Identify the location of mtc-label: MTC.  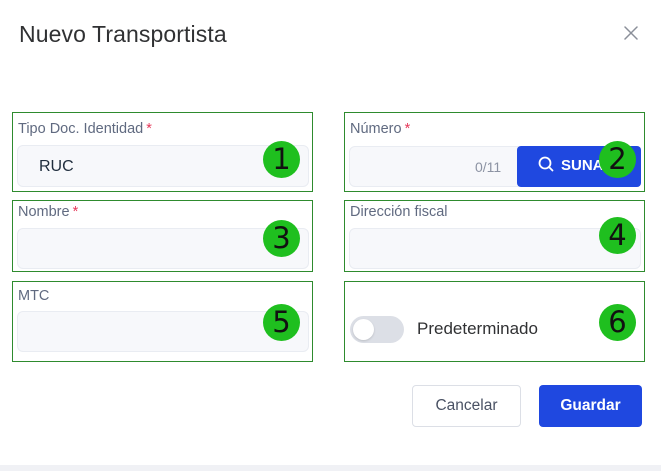
(34, 296).